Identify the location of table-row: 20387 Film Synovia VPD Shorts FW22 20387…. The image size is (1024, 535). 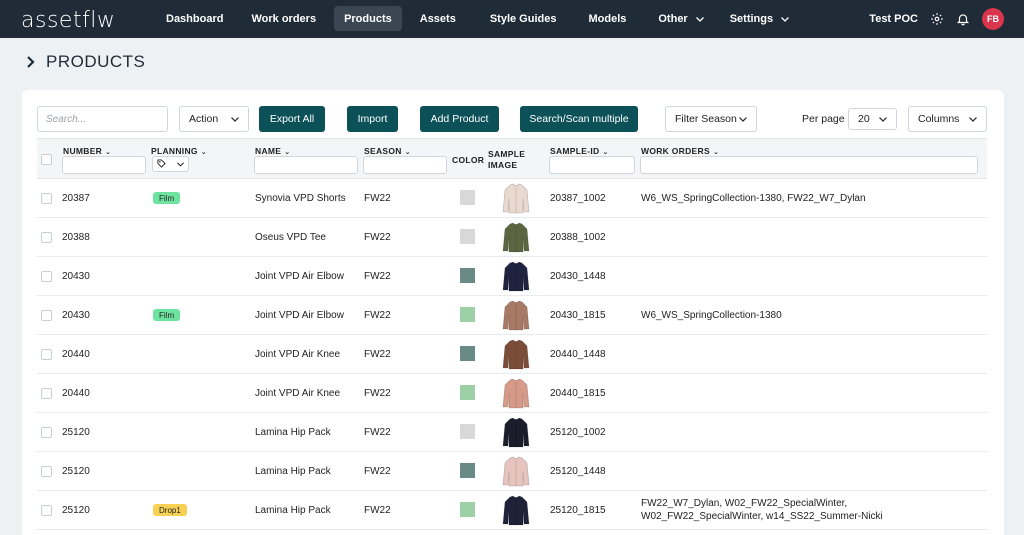
(512, 198).